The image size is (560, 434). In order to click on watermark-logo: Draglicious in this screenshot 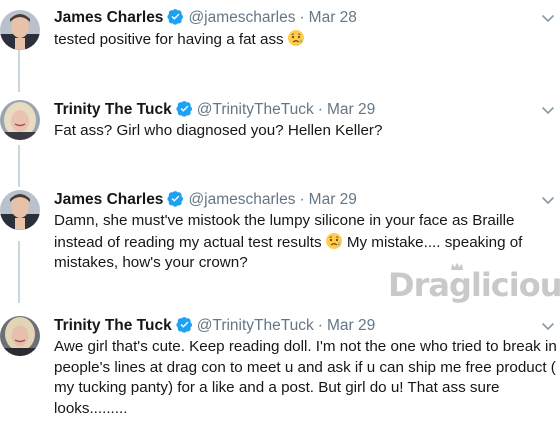, I will do `click(474, 286)`.